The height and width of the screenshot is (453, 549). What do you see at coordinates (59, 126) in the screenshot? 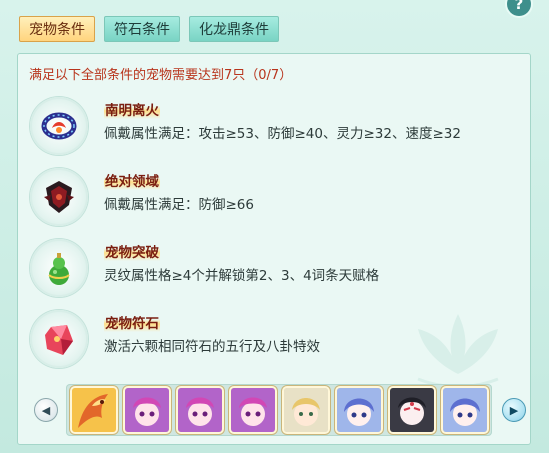
I see `ring-artifact-icon` at bounding box center [59, 126].